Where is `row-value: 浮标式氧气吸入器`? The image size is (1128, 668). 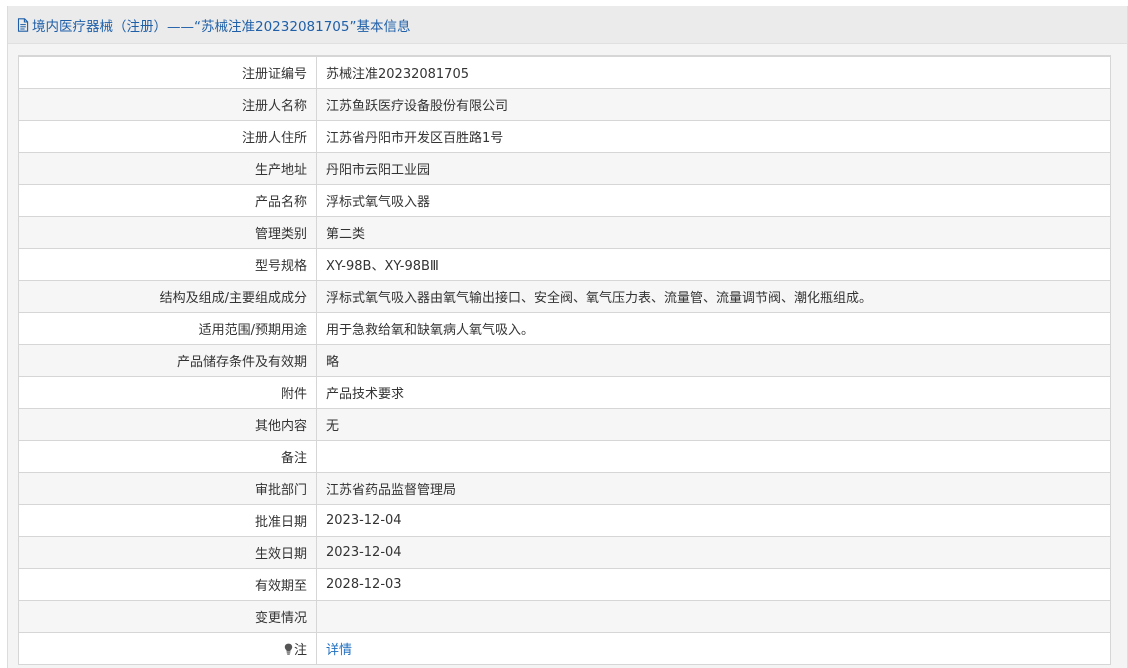
row-value: 浮标式氧气吸入器 is located at coordinates (713, 200).